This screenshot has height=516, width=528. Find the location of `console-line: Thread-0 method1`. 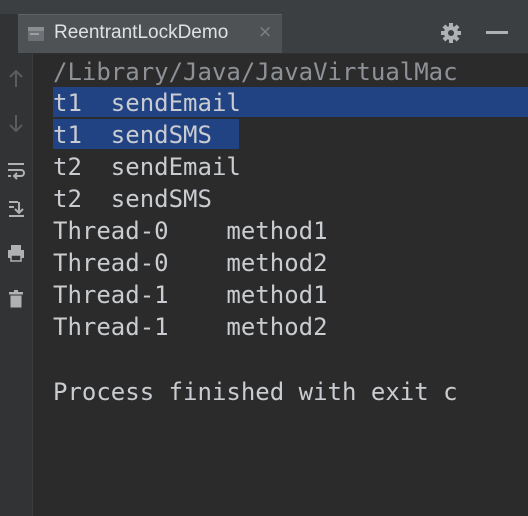

console-line: Thread-0 method1 is located at coordinates (190, 231).